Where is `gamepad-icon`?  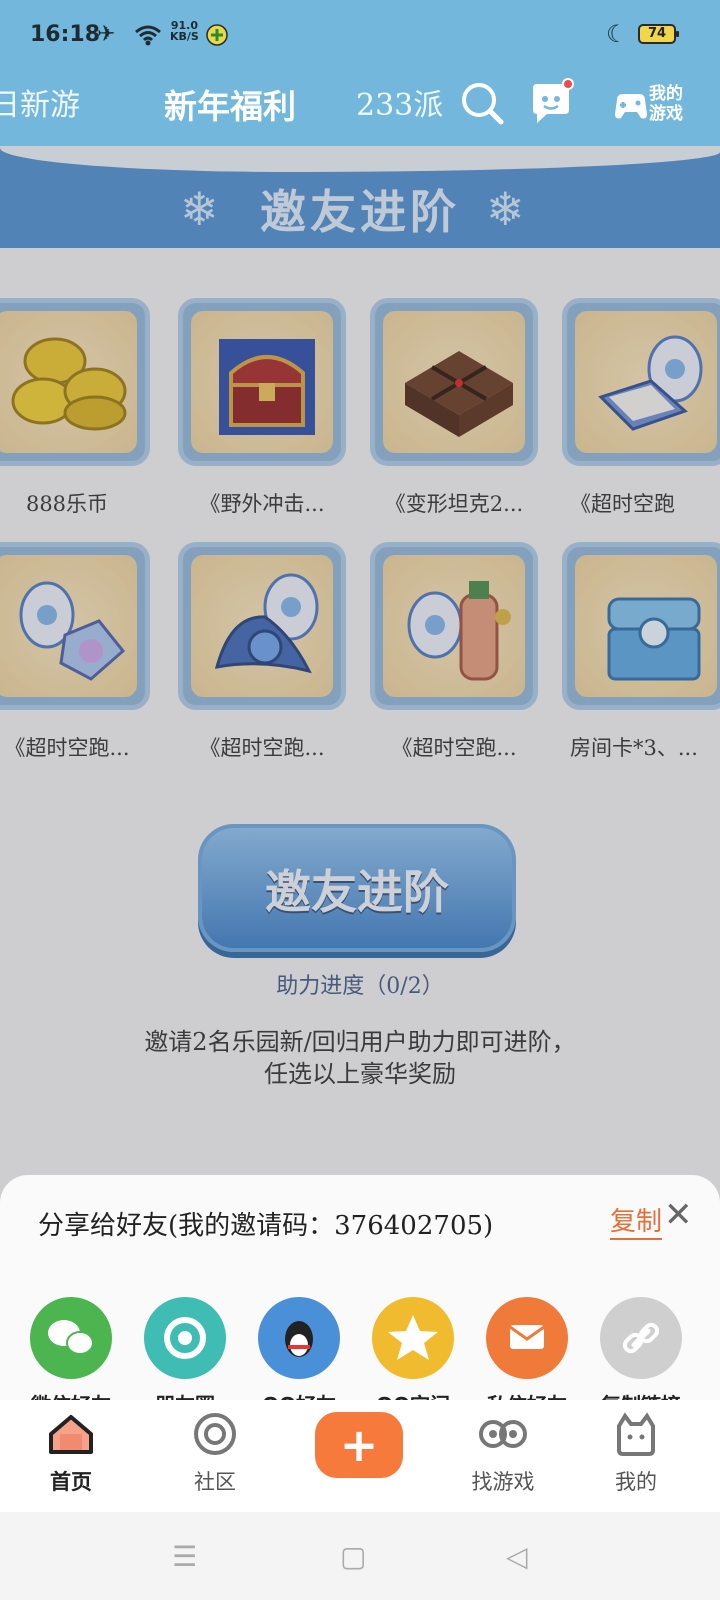
gamepad-icon is located at coordinates (631, 106).